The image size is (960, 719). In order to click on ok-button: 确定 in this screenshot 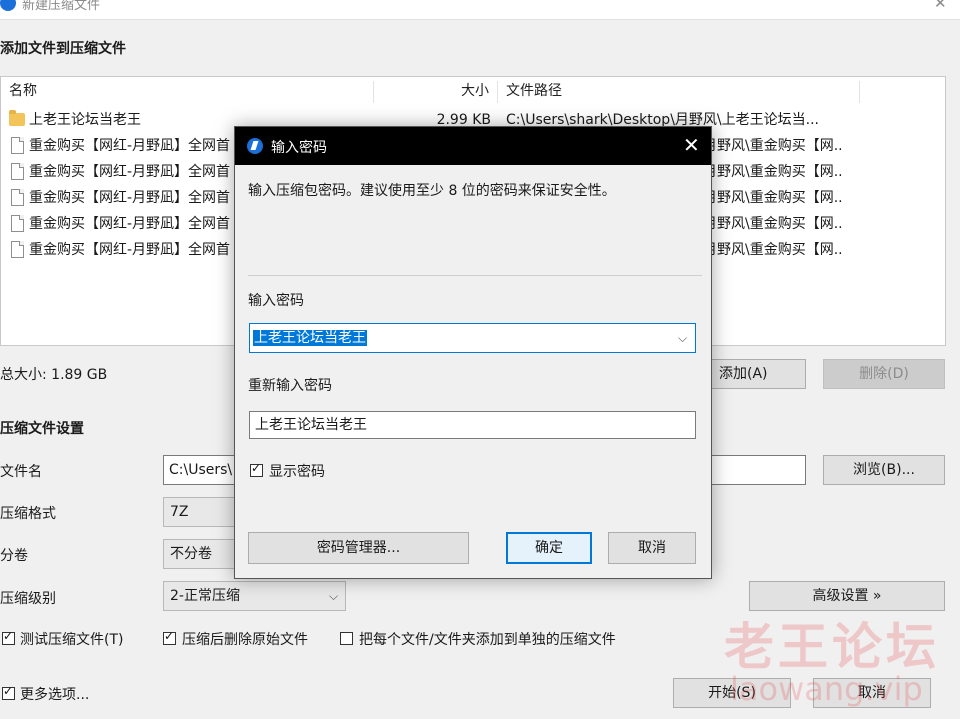, I will do `click(549, 548)`.